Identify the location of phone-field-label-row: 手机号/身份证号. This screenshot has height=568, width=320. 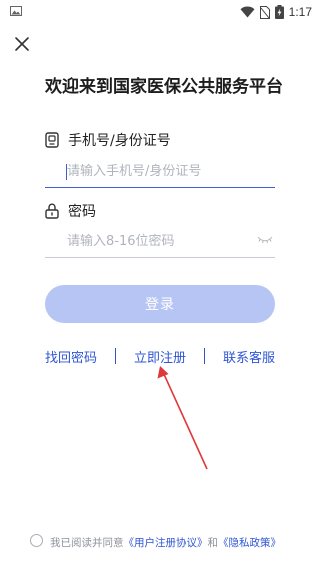
(108, 140).